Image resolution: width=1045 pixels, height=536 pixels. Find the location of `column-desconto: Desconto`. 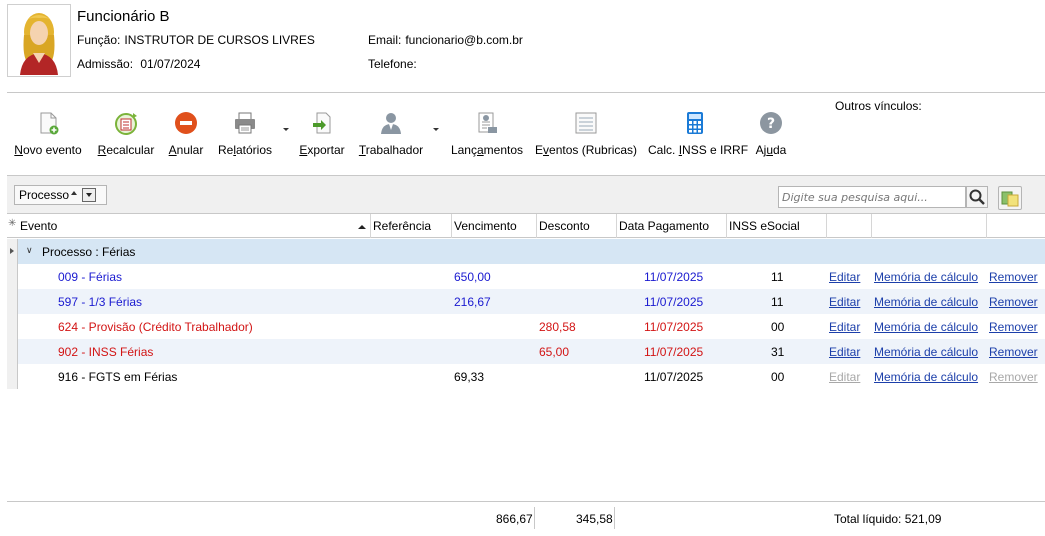

column-desconto: Desconto is located at coordinates (577, 226).